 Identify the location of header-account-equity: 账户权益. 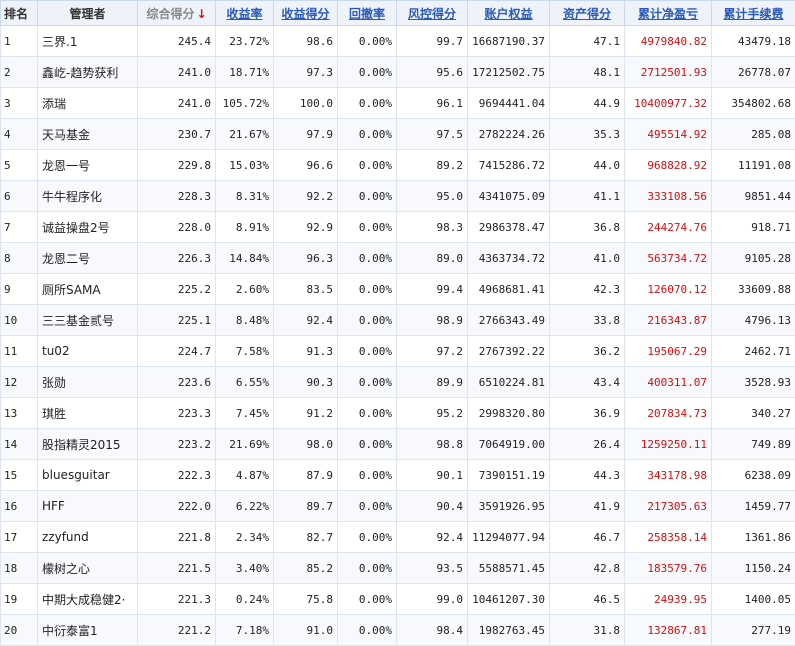
(509, 13).